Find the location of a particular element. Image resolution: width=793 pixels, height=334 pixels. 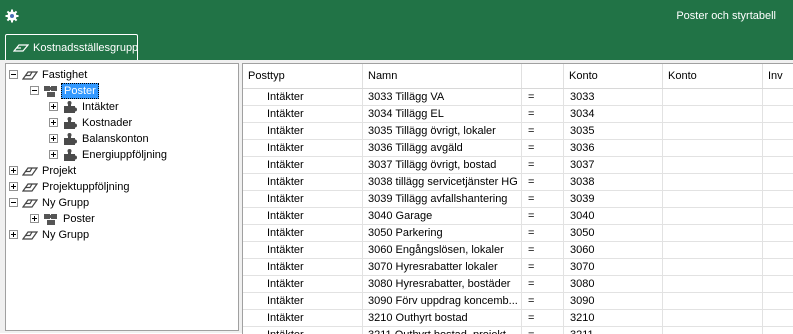

cell-konto: 3080 is located at coordinates (613, 284).